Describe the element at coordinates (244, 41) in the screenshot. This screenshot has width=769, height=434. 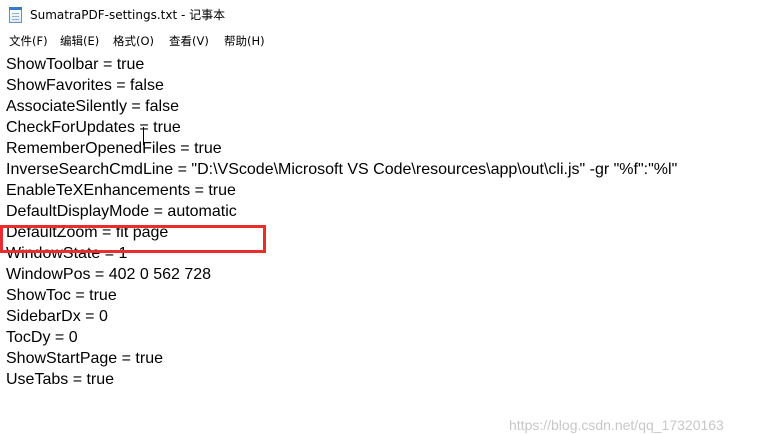
I see `menu-help: 帮助(H)` at that location.